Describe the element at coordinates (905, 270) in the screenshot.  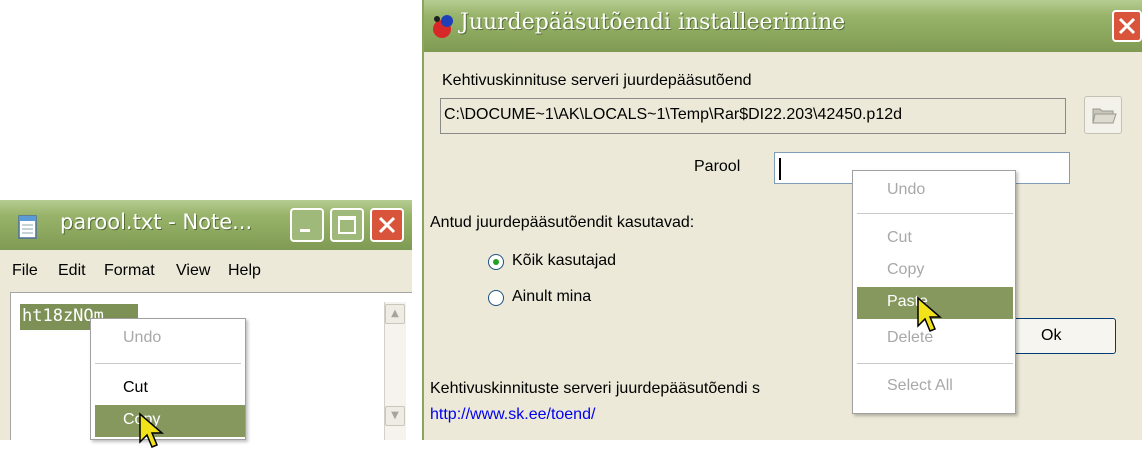
I see `context-copy: Copy` at that location.